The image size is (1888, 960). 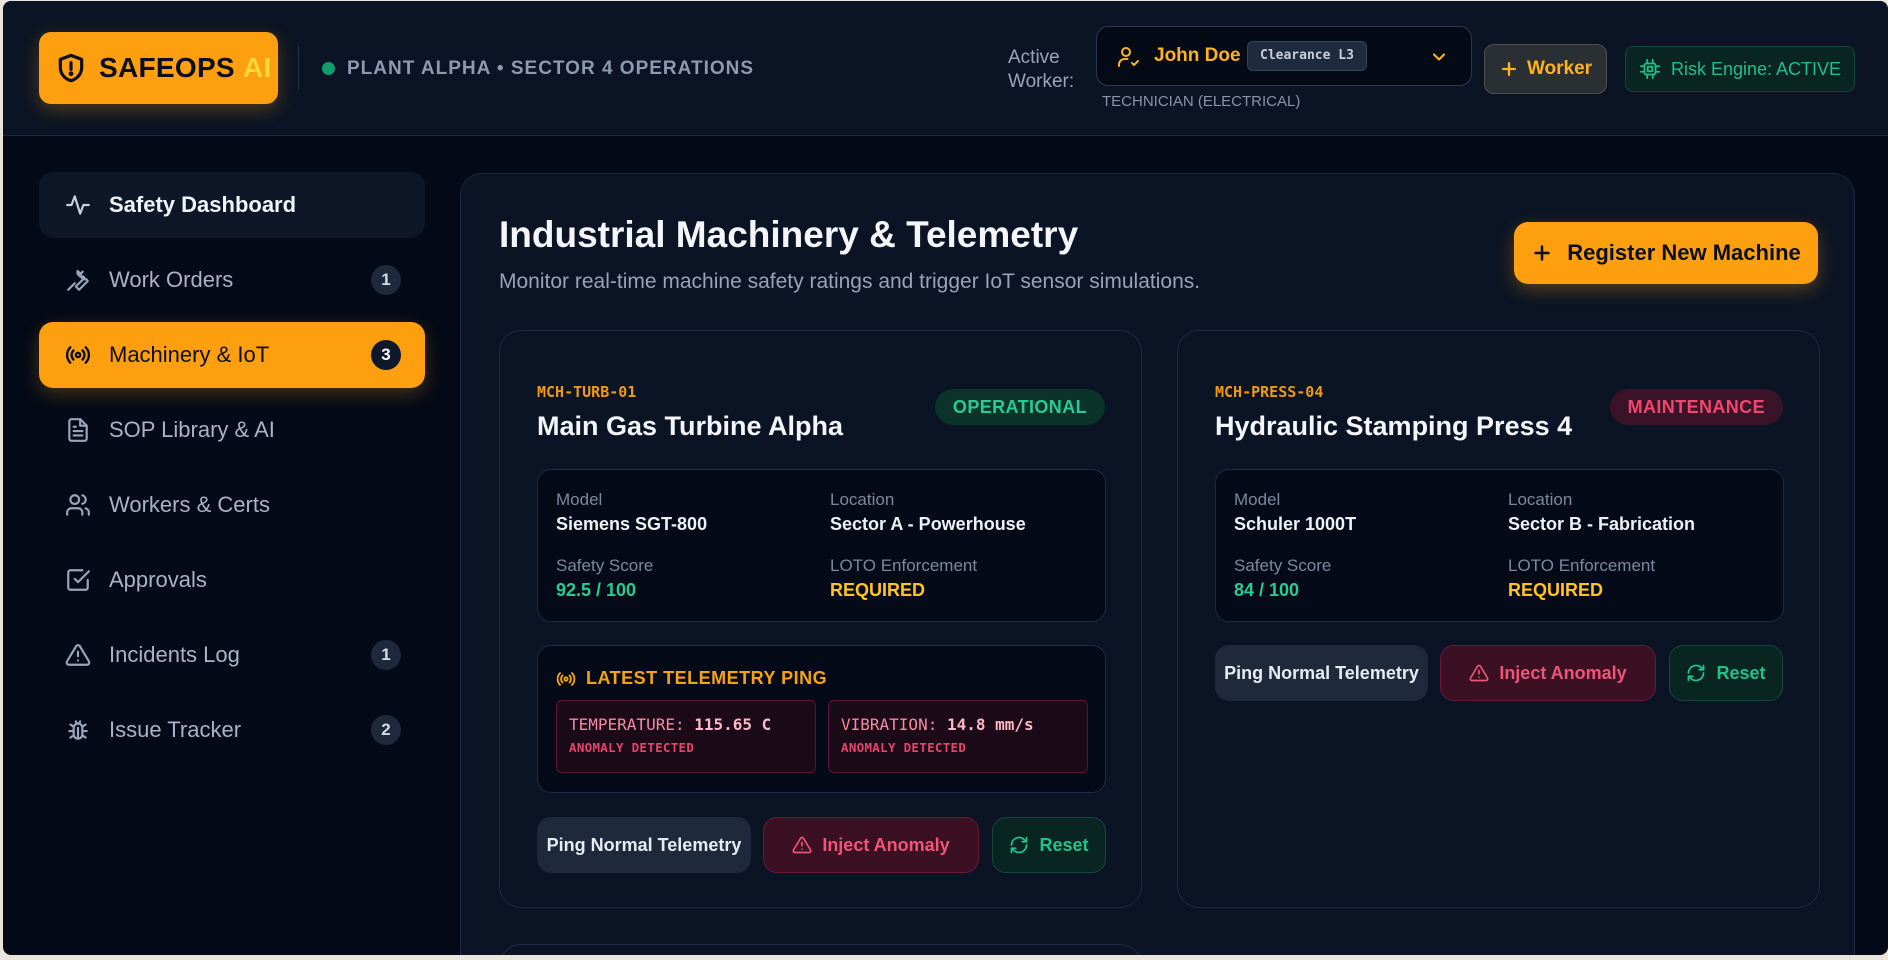 I want to click on loto-value: REQUIRED, so click(x=878, y=590).